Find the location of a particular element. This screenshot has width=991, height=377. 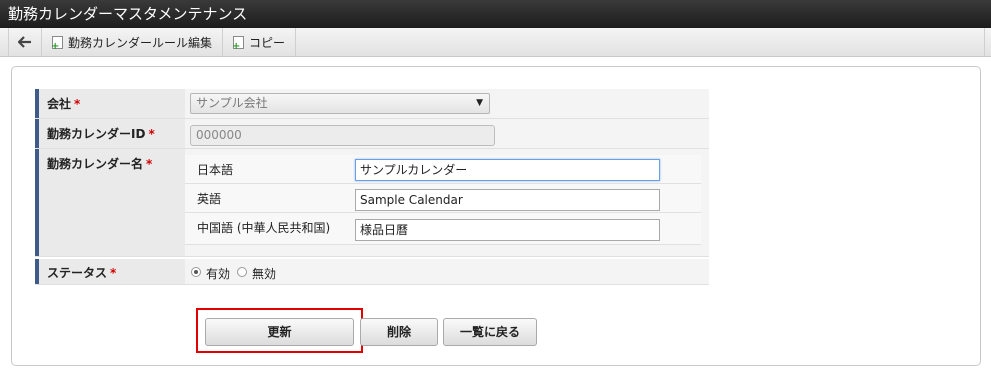

calendar-id-label: 勤務カレンダーID * is located at coordinates (110, 133).